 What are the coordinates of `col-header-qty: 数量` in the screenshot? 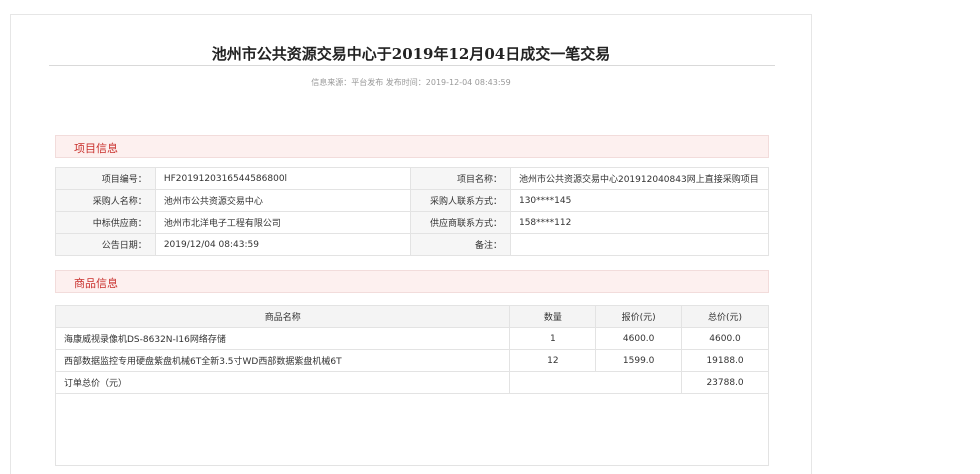 It's located at (553, 316).